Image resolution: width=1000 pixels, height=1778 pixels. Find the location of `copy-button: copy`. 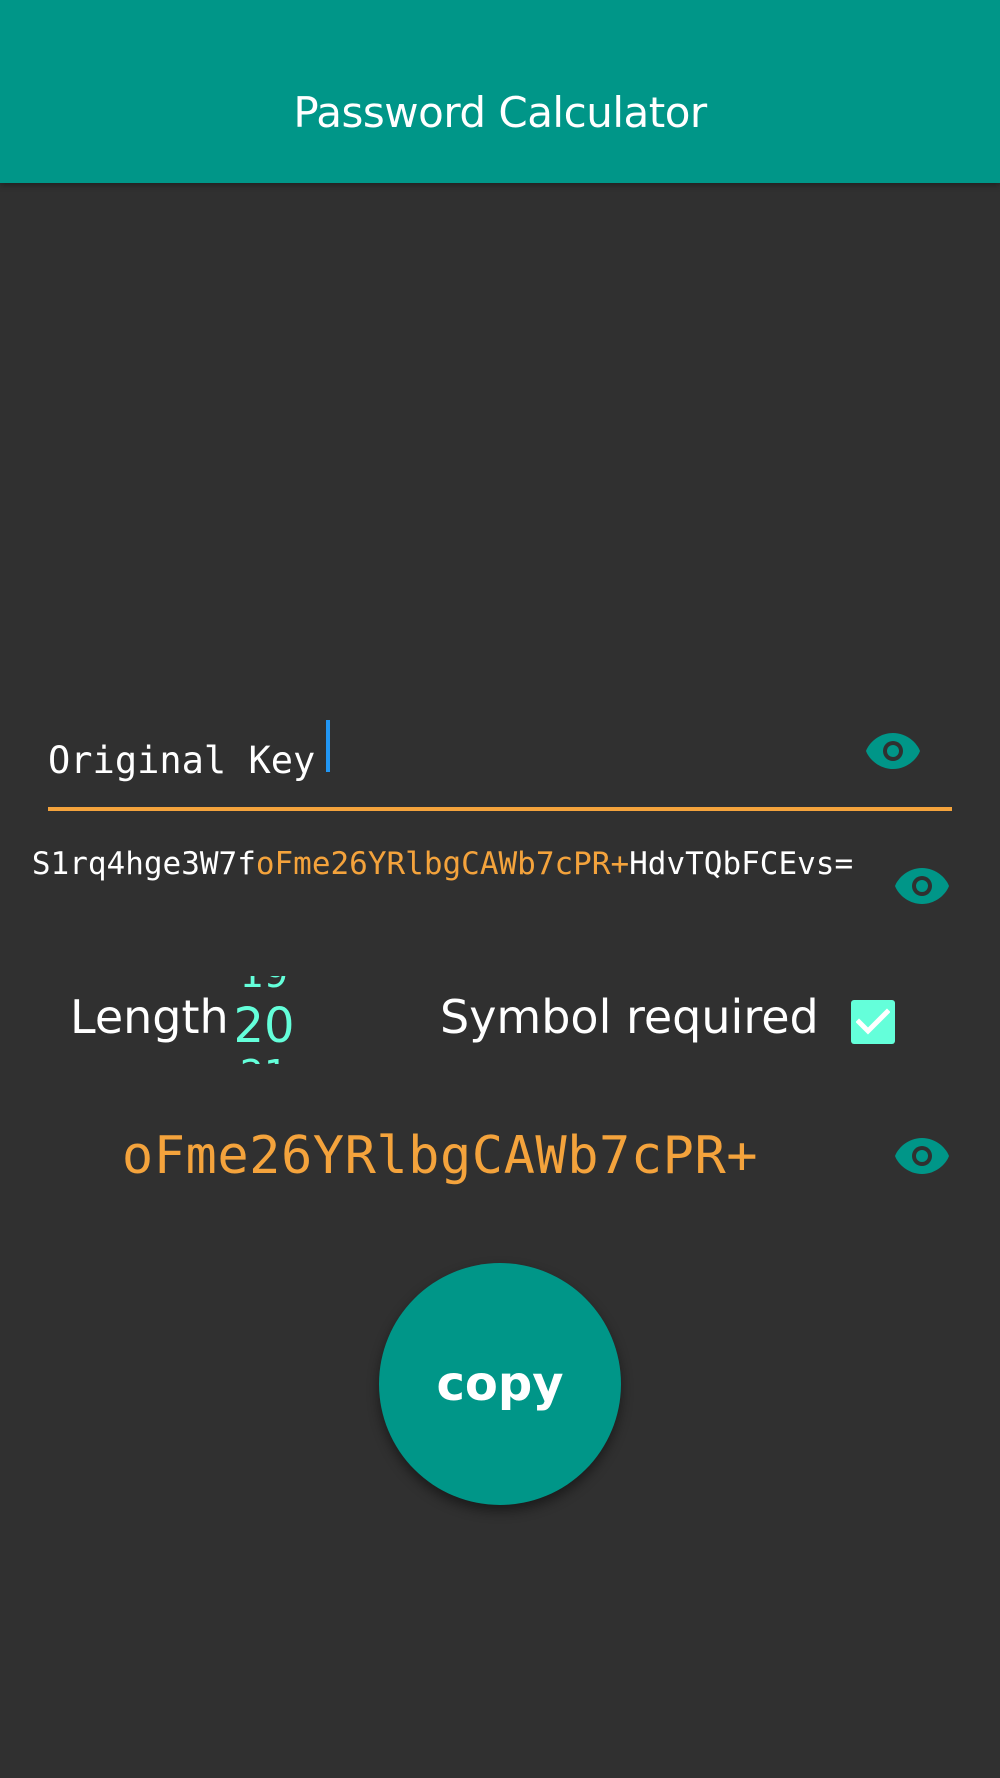

copy-button: copy is located at coordinates (500, 1384).